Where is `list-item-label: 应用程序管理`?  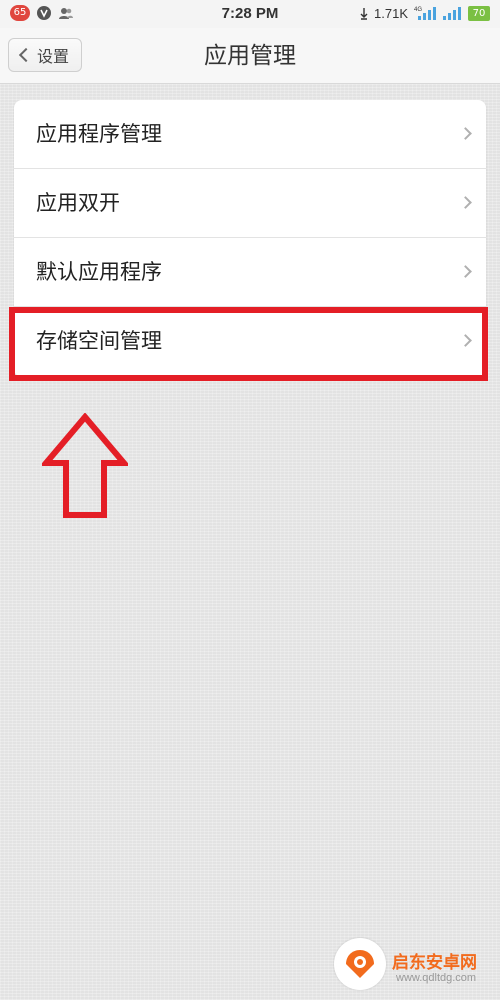
list-item-label: 应用程序管理 is located at coordinates (99, 134).